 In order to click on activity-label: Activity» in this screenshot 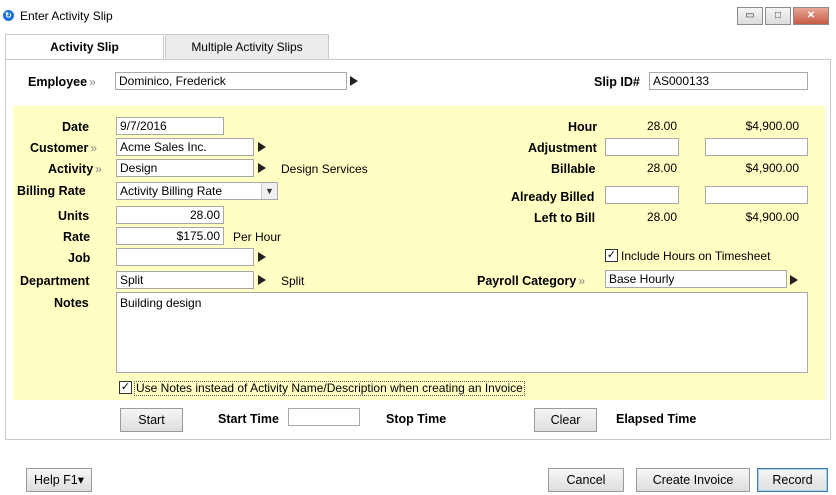, I will do `click(75, 169)`.